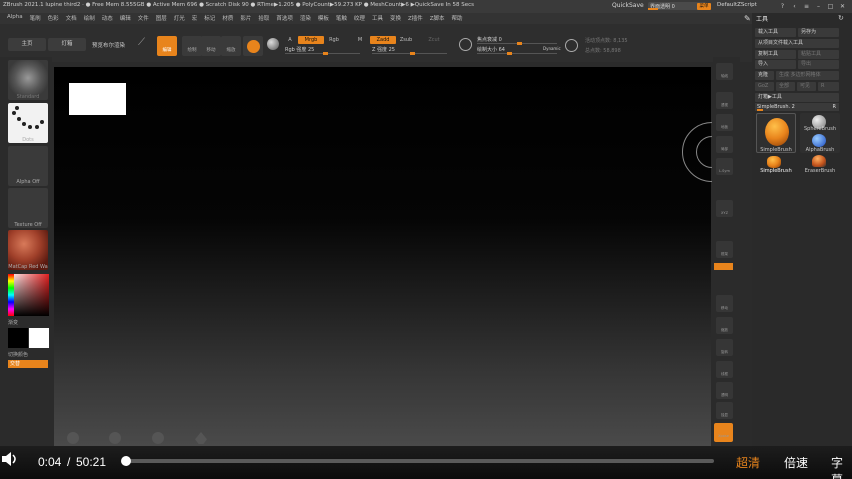  What do you see at coordinates (724, 100) in the screenshot?
I see `perspective-icon: 透视` at bounding box center [724, 100].